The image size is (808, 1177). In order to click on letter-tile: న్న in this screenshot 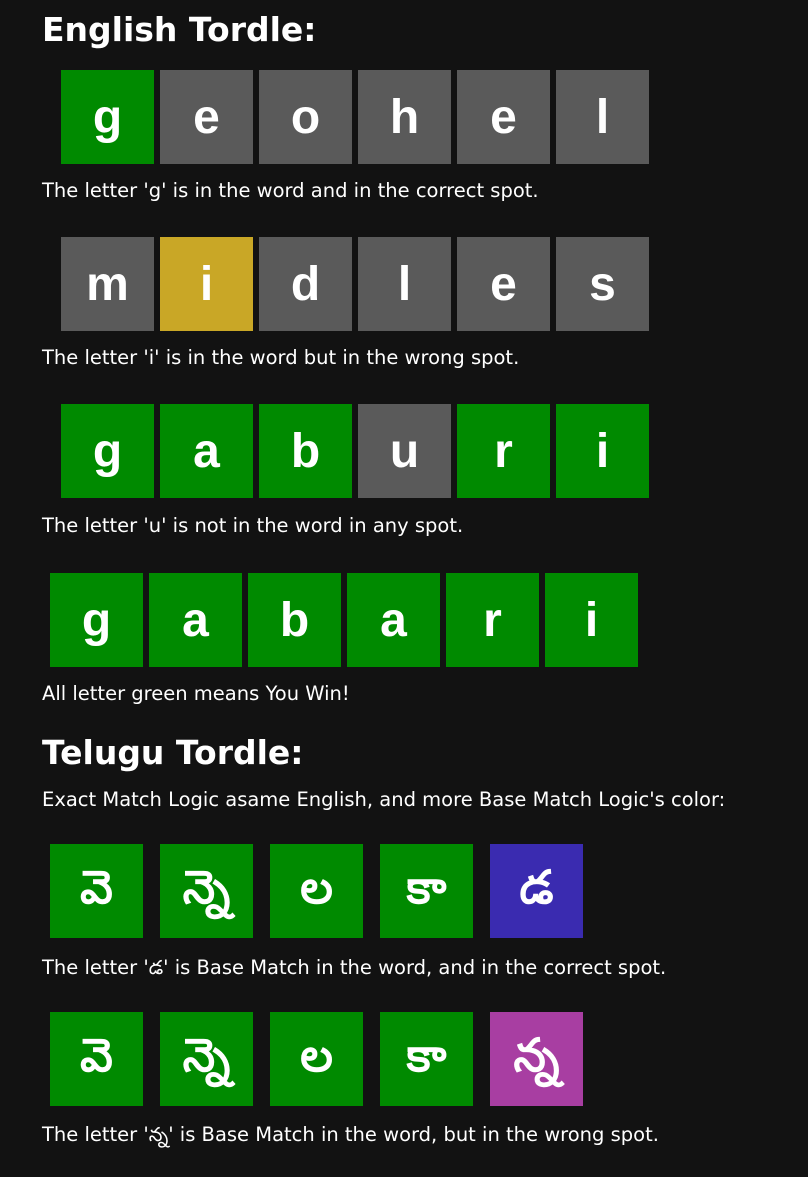, I will do `click(536, 1059)`.